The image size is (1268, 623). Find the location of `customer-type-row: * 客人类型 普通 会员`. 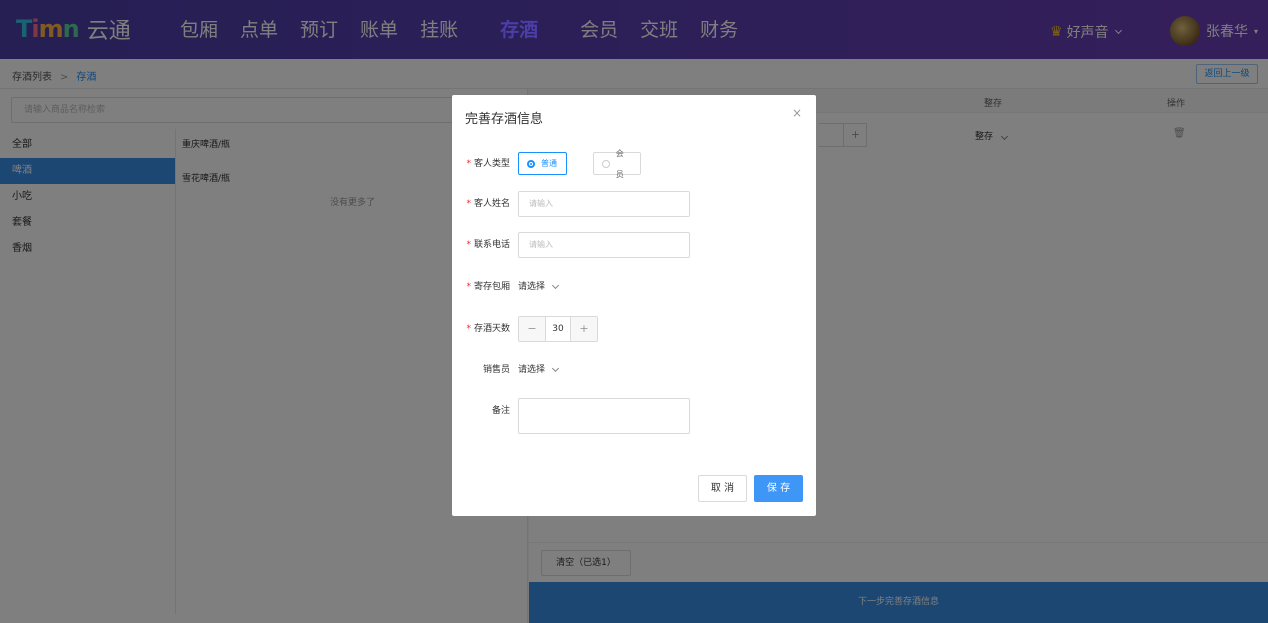

customer-type-row: * 客人类型 普通 会员 is located at coordinates (634, 164).